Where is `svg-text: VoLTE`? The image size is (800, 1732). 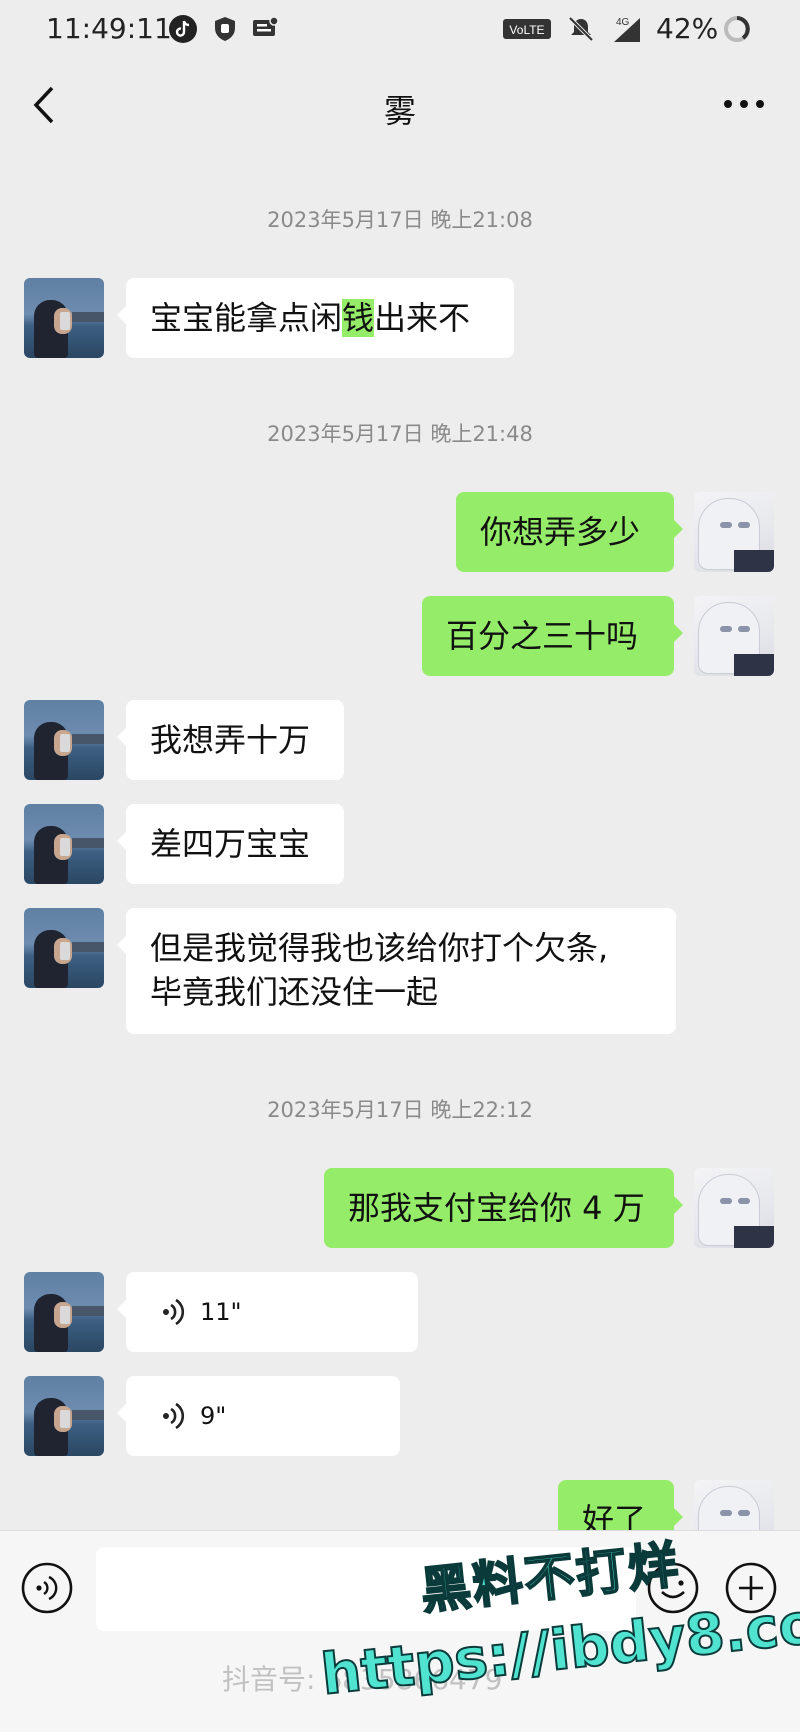
svg-text: VoLTE is located at coordinates (526, 30).